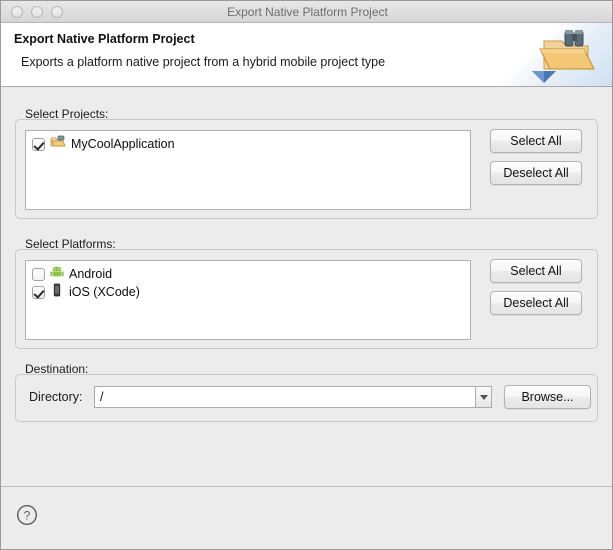 Image resolution: width=613 pixels, height=550 pixels. Describe the element at coordinates (306, 517) in the screenshot. I see `wizard-button-bar: ? < Back Next > Cancel Finish` at that location.